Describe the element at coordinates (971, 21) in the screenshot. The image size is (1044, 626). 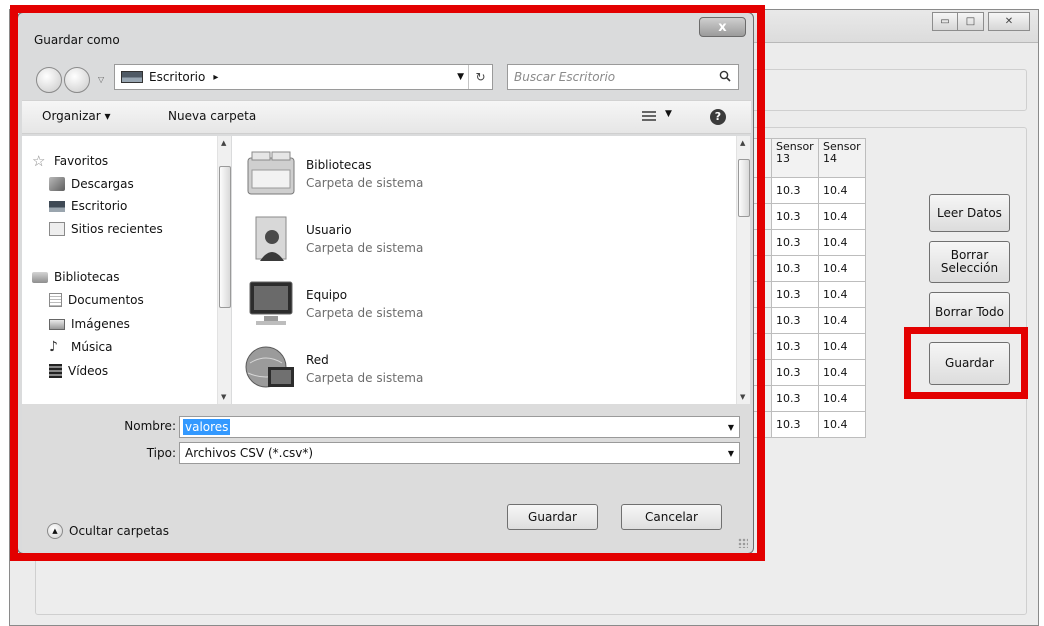
I see `maximize-icon: □` at that location.